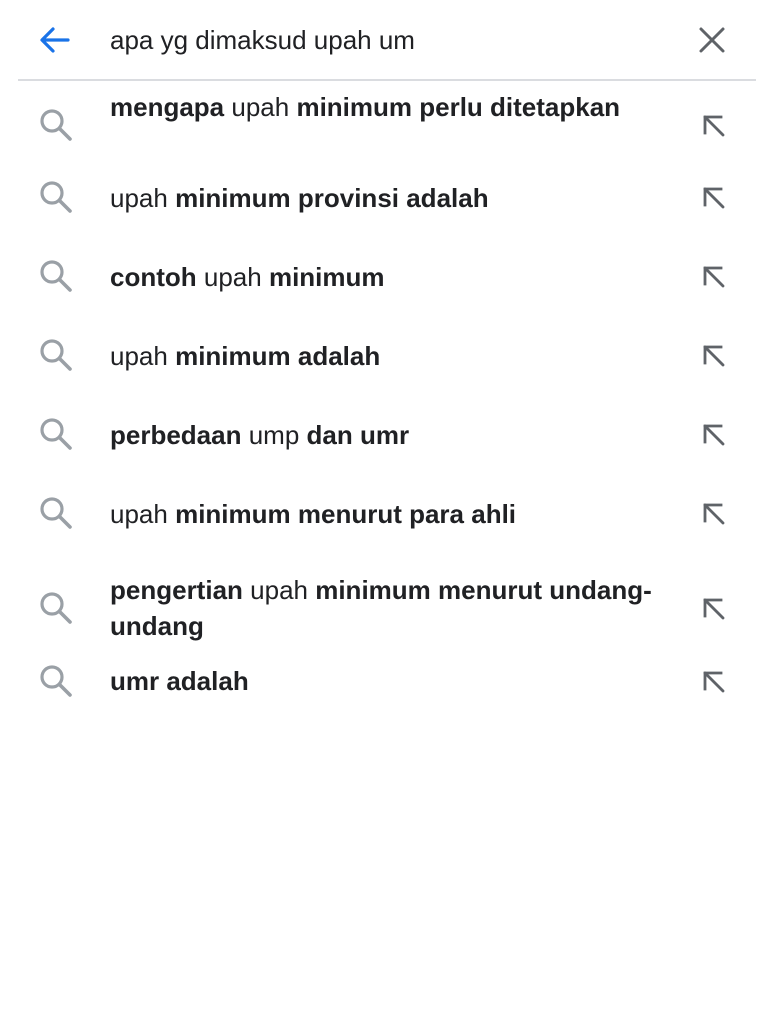 Image resolution: width=768 pixels, height=1024 pixels. I want to click on back-button, so click(54, 40).